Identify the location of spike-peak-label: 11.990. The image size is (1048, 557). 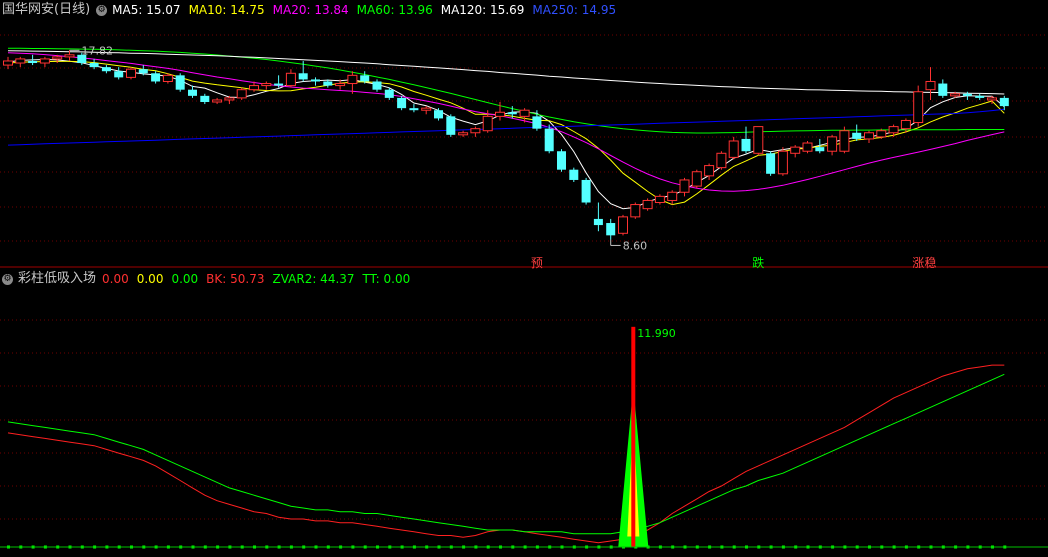
(656, 333).